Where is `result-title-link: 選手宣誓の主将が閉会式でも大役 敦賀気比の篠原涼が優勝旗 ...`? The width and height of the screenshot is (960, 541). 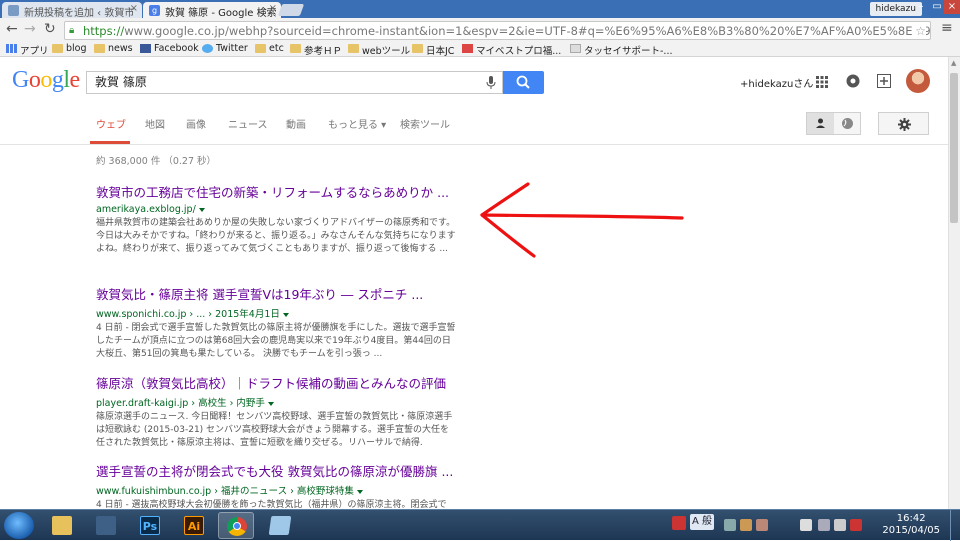 result-title-link: 選手宣誓の主将が閉会式でも大役 敦賀気比の篠原涼が優勝旗 ... is located at coordinates (276, 470).